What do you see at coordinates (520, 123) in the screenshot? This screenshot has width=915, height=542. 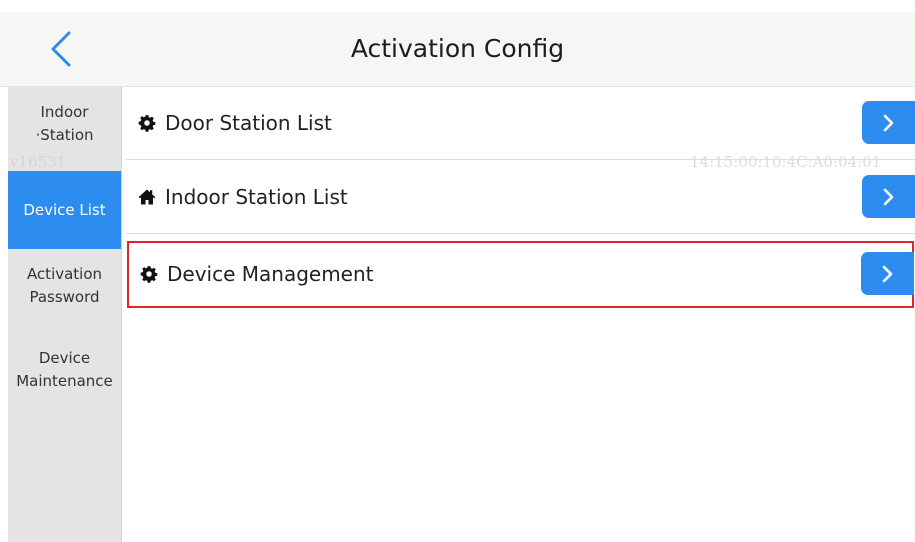 I see `row-door-station-list: Door Station List` at bounding box center [520, 123].